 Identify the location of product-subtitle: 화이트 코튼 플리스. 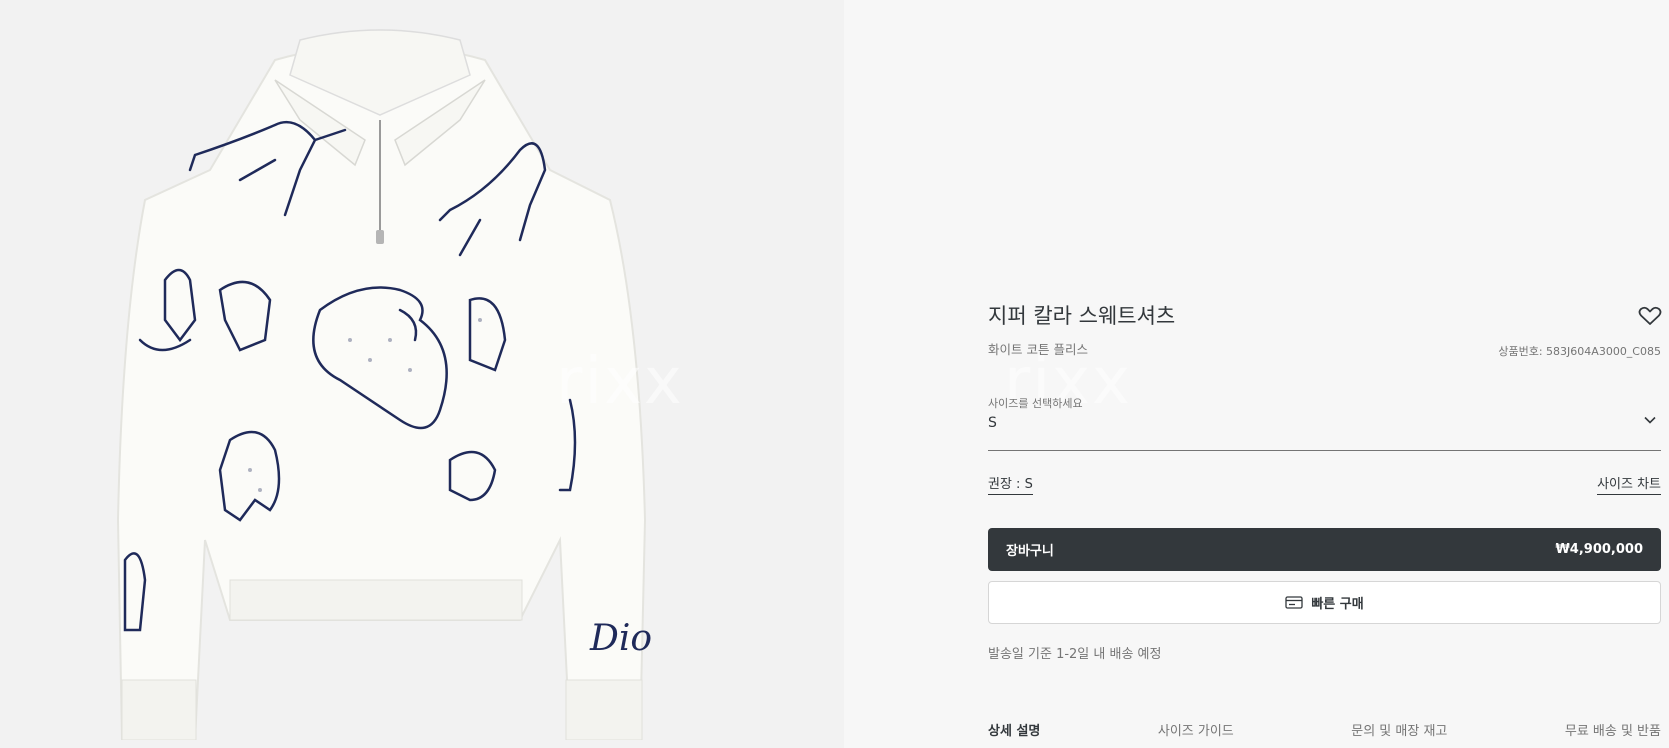
(1038, 349).